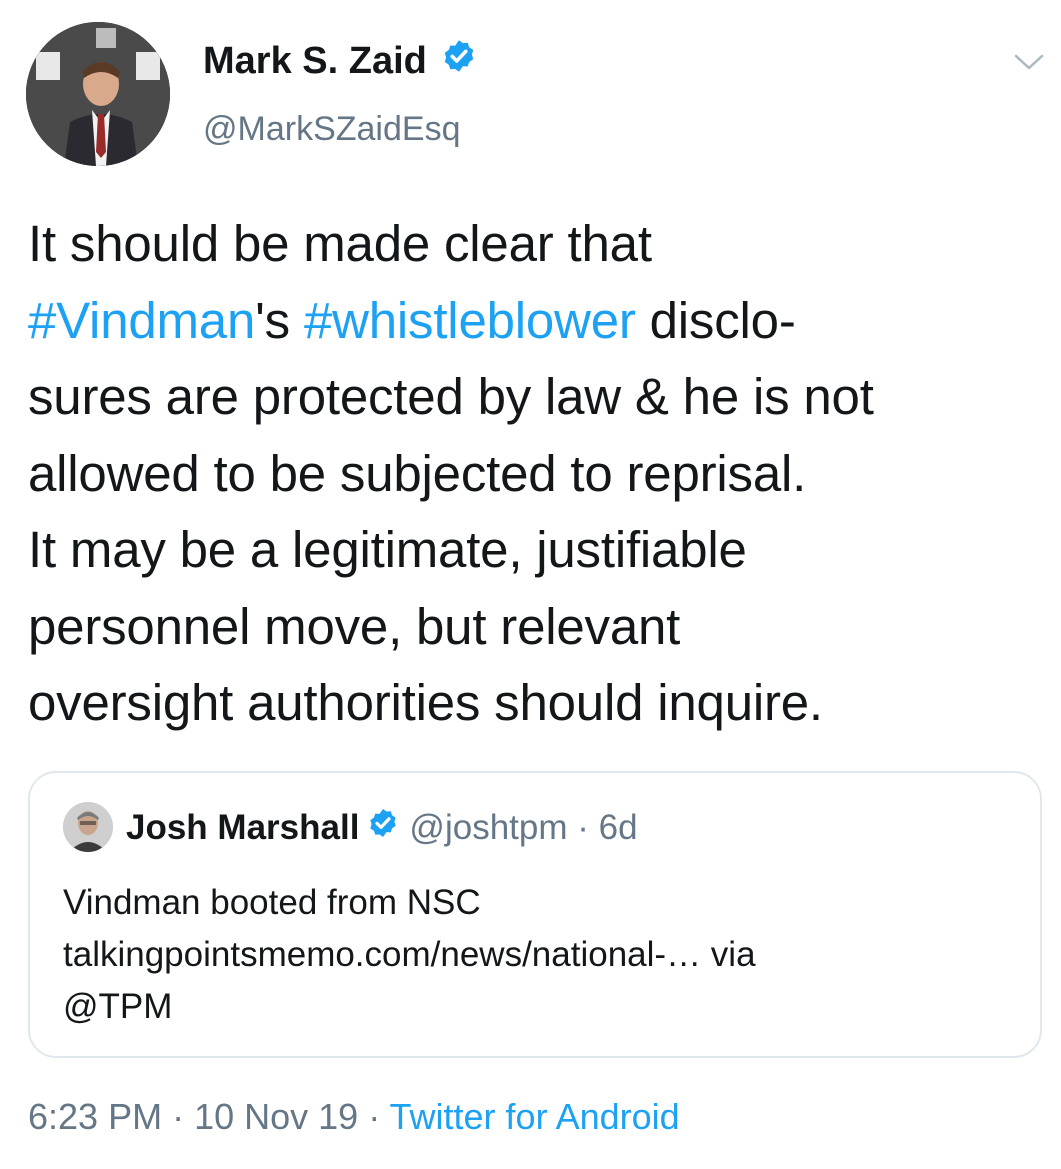 The image size is (1061, 1169). What do you see at coordinates (279, 320) in the screenshot?
I see `tweet-text-fragment: 's` at bounding box center [279, 320].